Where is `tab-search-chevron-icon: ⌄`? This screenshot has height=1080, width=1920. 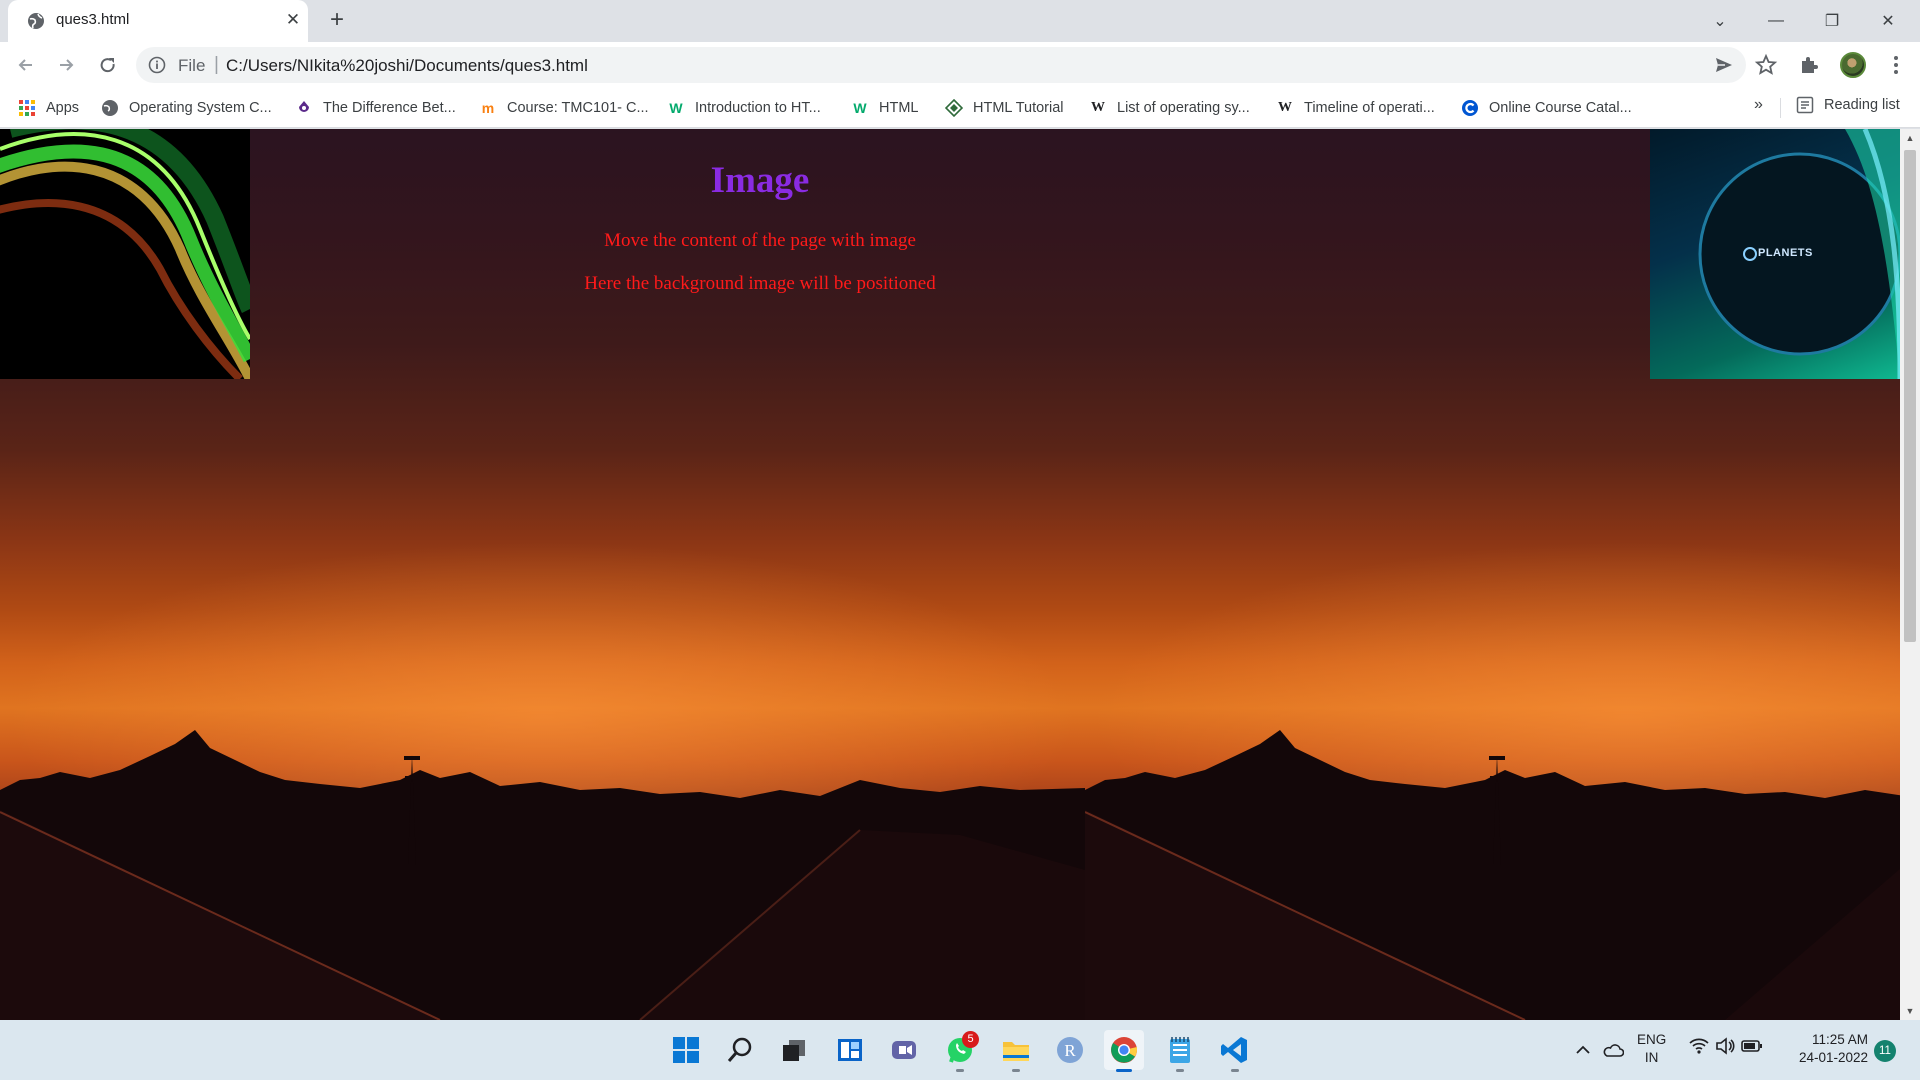
tab-search-chevron-icon: ⌄ is located at coordinates (1720, 21).